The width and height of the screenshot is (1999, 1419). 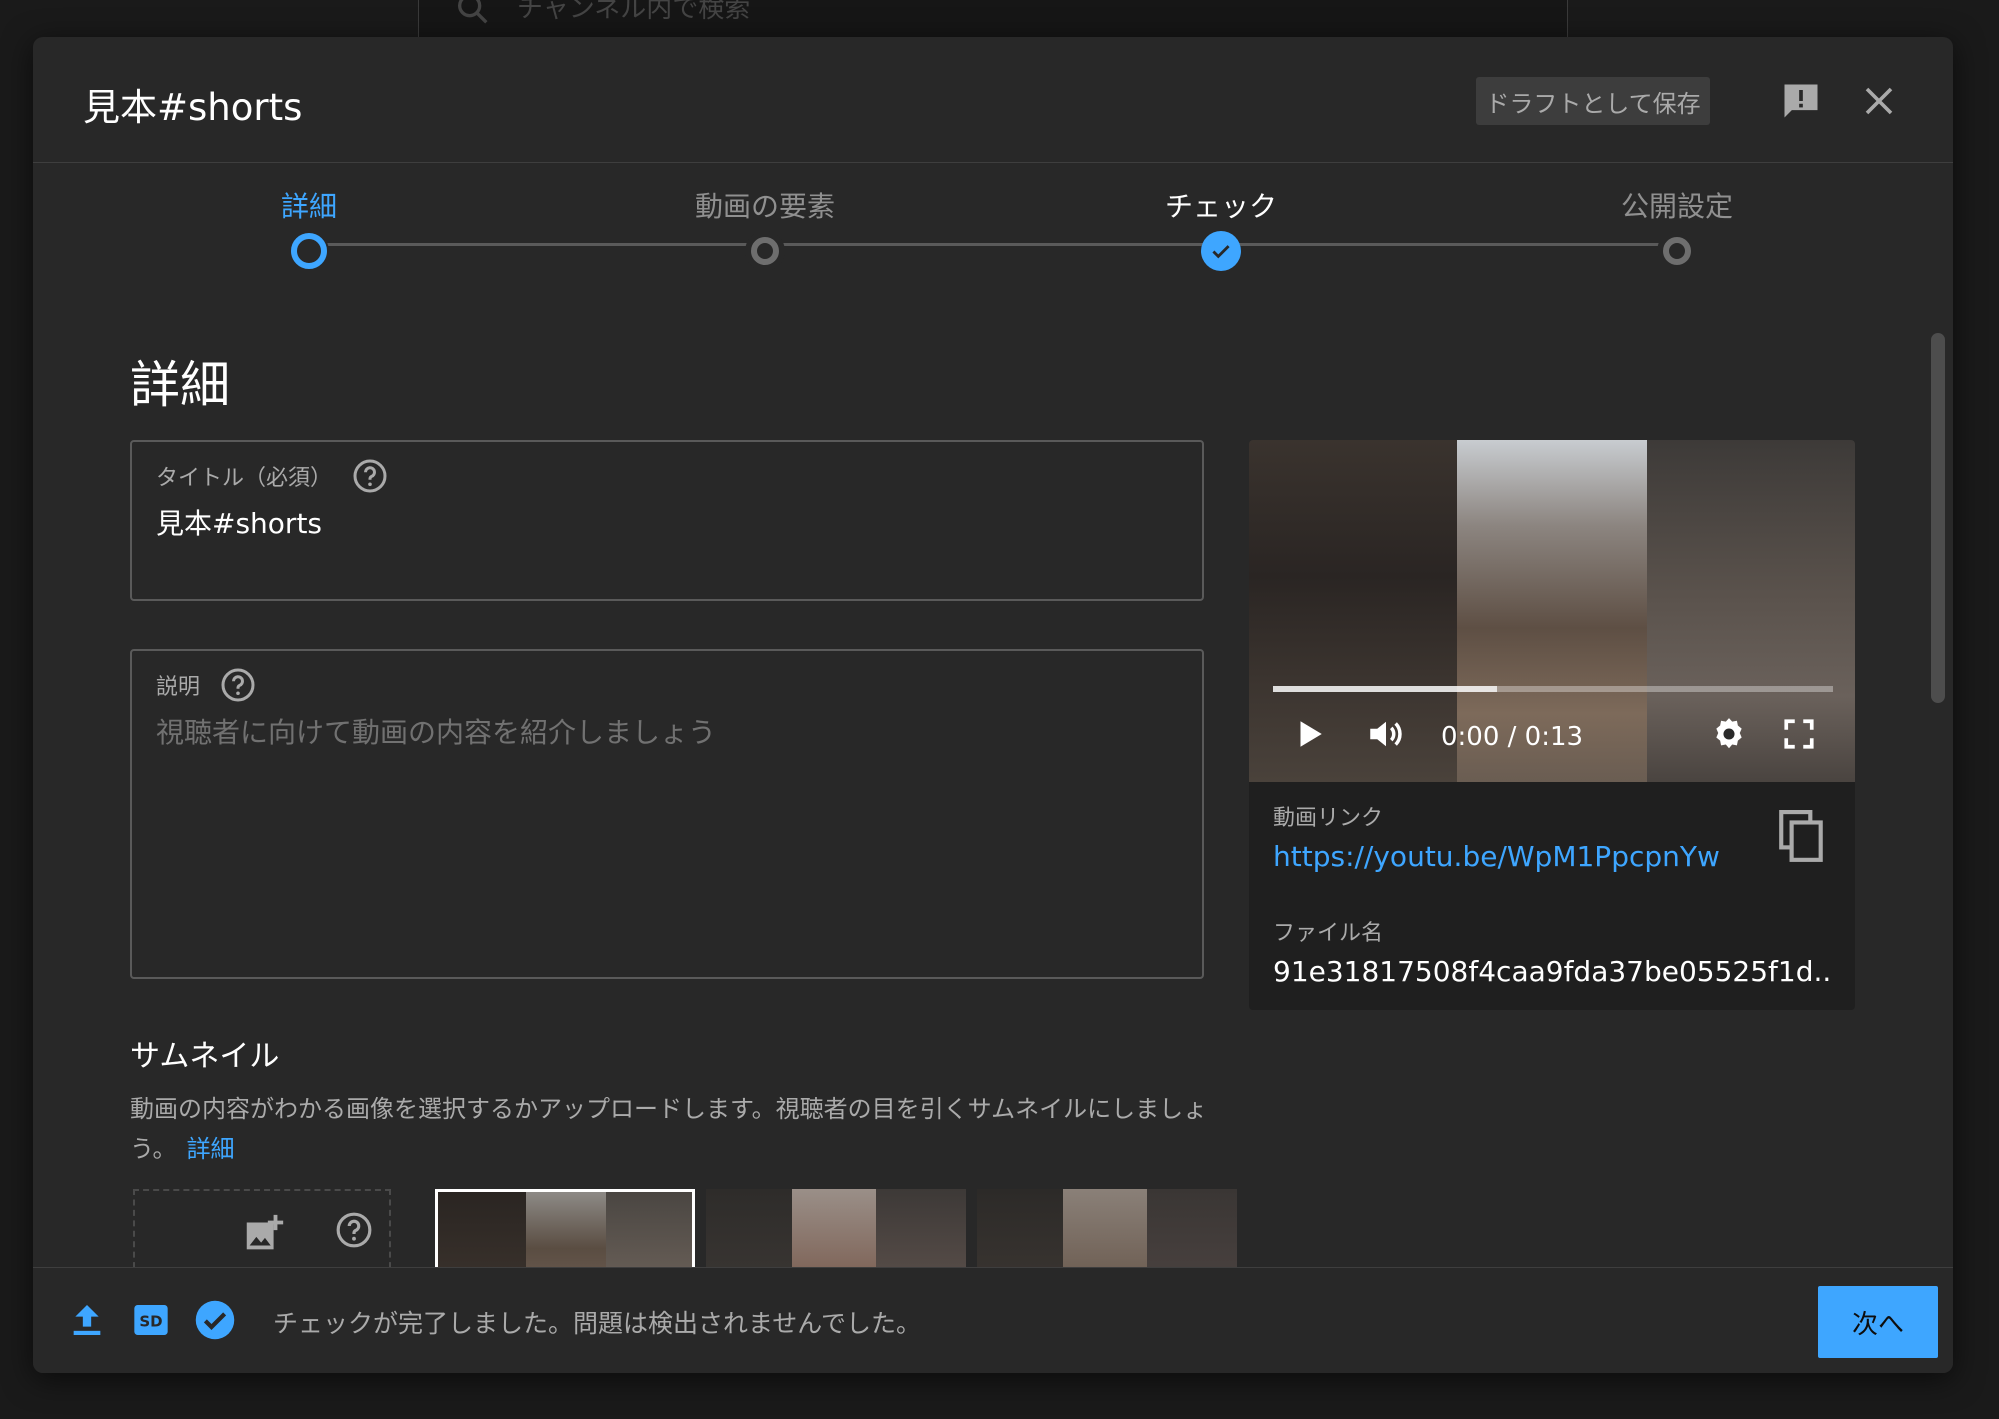 I want to click on thumbnail-heading: サムネイル, so click(x=205, y=1056).